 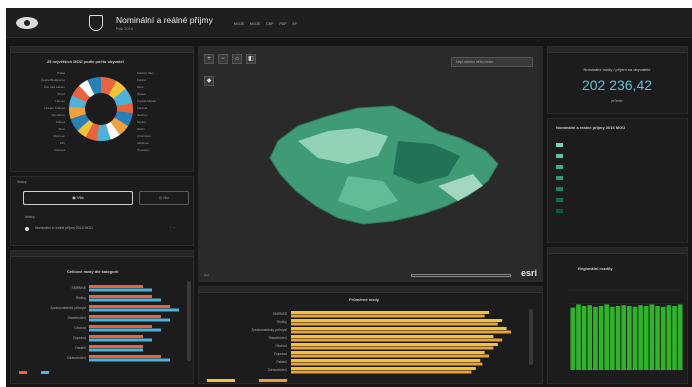 I want to click on esri-logo: esri, so click(x=528, y=273).